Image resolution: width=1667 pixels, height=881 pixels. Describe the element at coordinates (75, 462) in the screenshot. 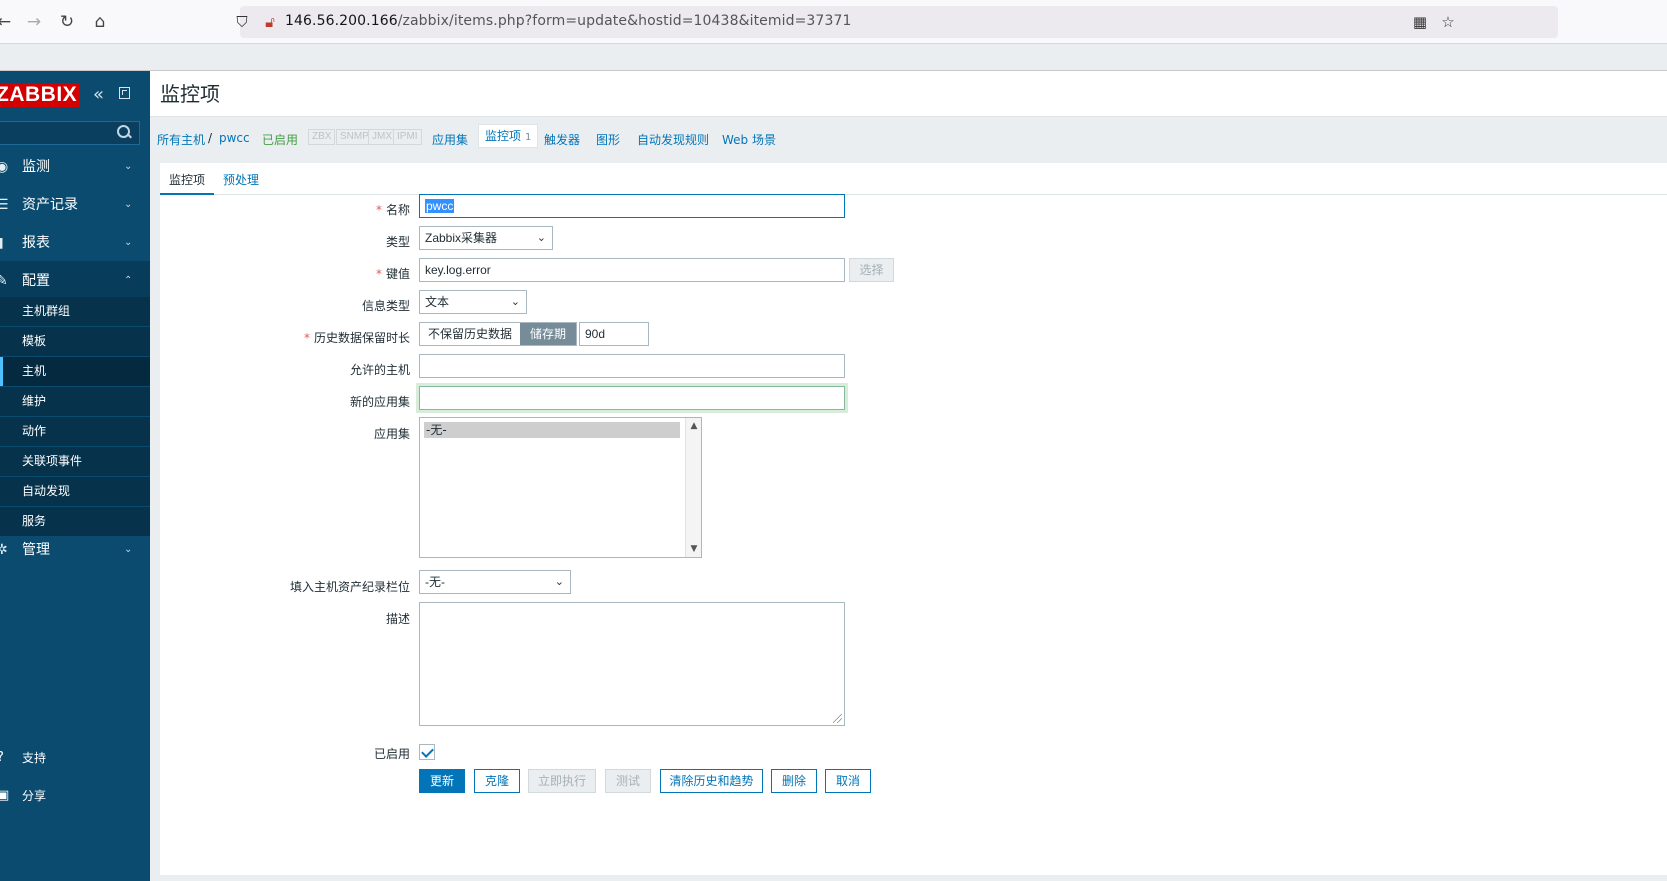

I see `submenu-event-correlation: 关联项事件` at that location.